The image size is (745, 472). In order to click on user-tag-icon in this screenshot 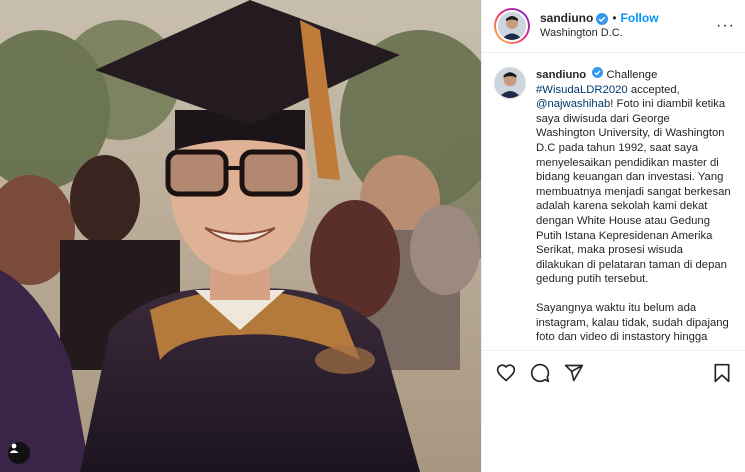, I will do `click(14, 448)`.